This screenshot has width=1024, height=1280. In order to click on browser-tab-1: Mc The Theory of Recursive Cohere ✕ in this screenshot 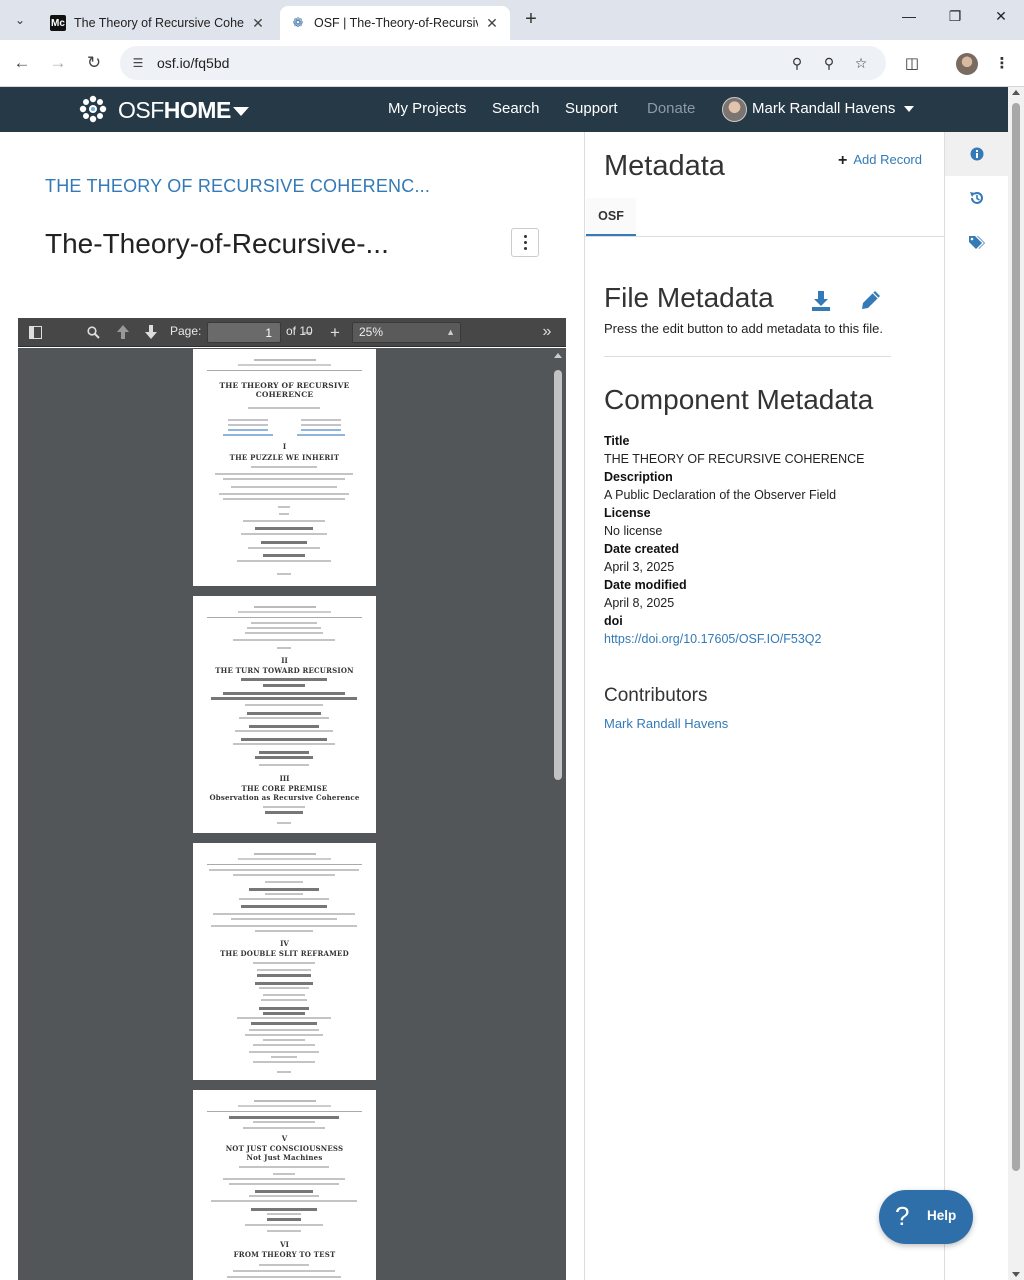, I will do `click(158, 23)`.